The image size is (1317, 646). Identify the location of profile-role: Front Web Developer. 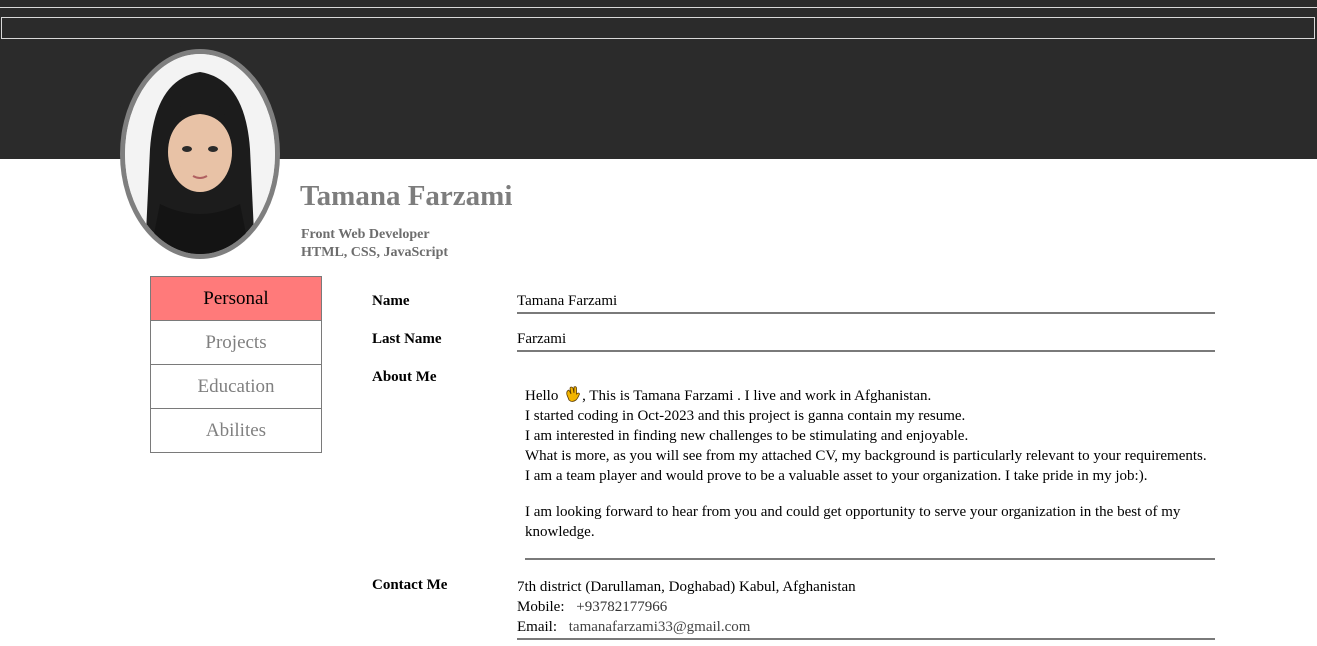
(365, 234).